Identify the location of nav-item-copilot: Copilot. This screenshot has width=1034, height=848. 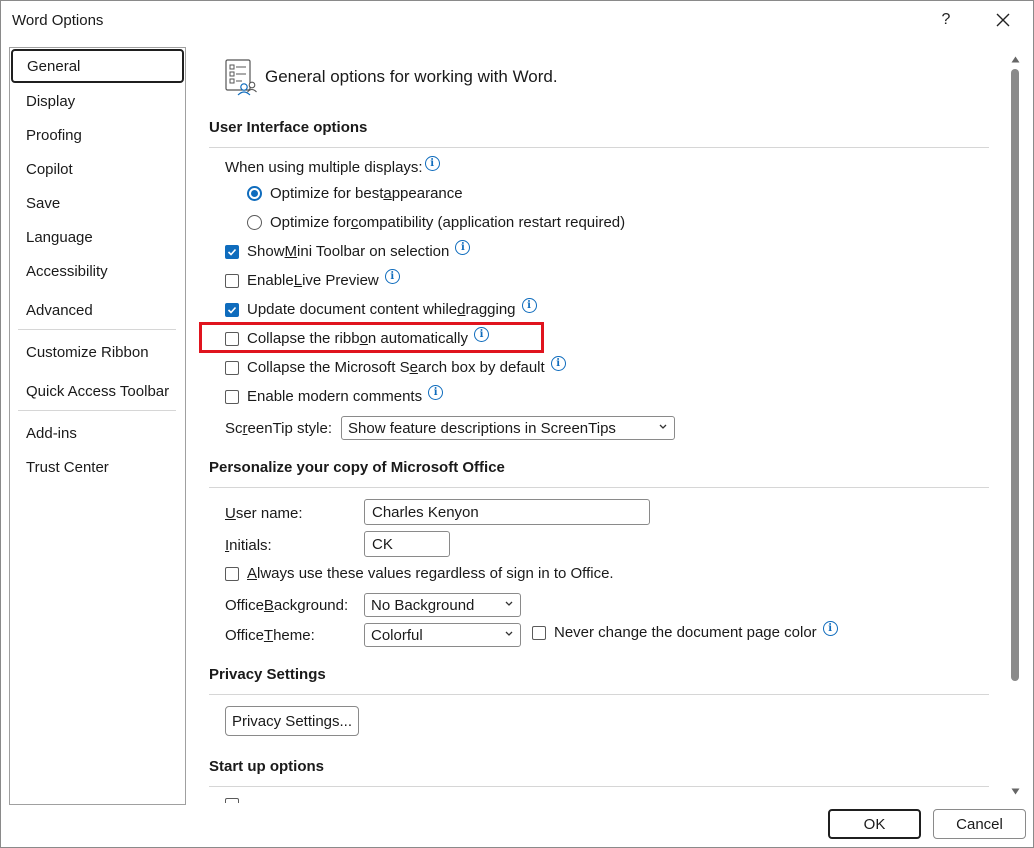
(97, 169).